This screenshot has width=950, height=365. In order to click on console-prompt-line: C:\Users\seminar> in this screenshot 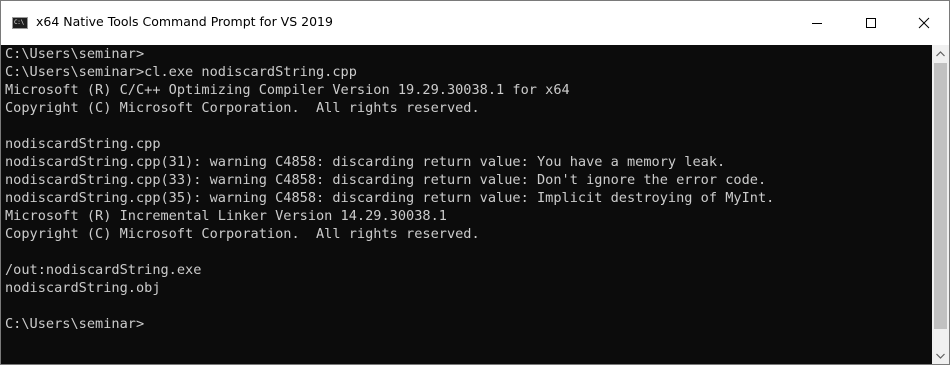, I will do `click(75, 324)`.